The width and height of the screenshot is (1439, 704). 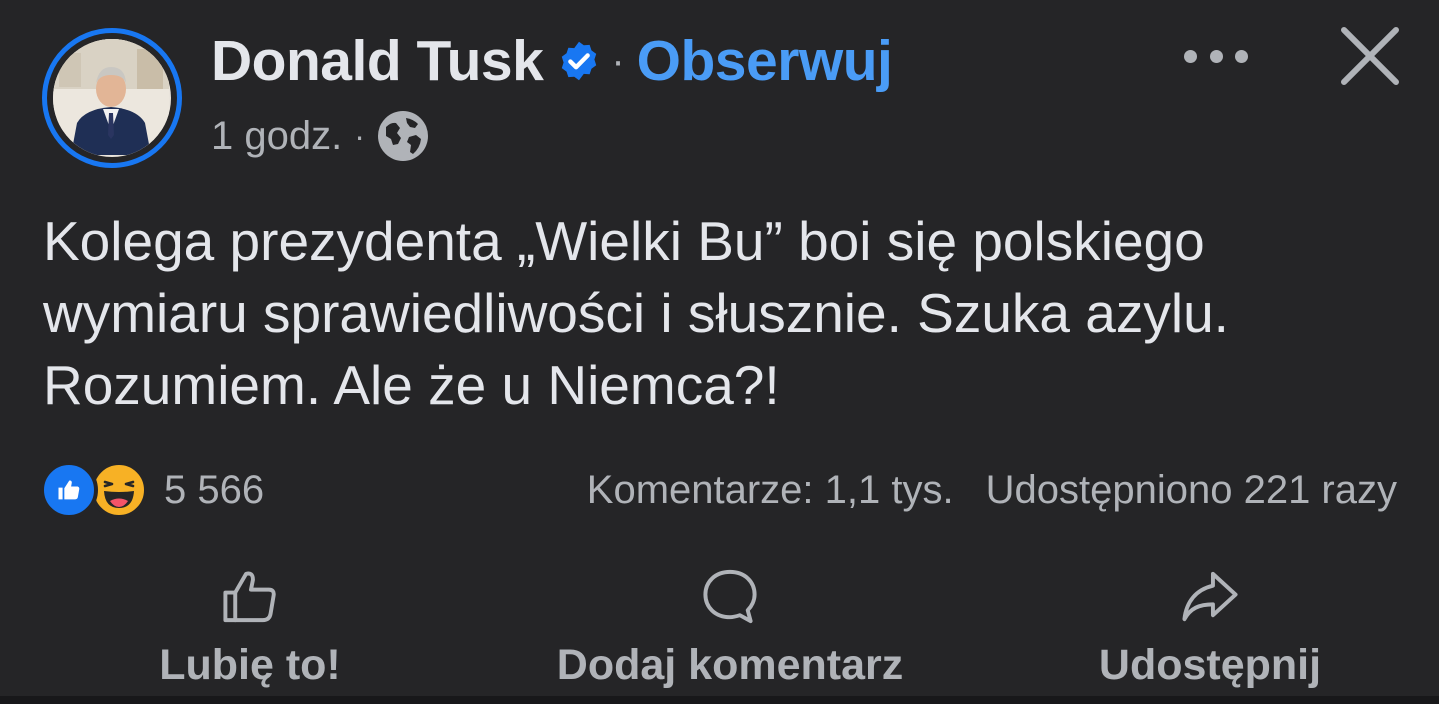 I want to click on verified-badge-icon, so click(x=579, y=61).